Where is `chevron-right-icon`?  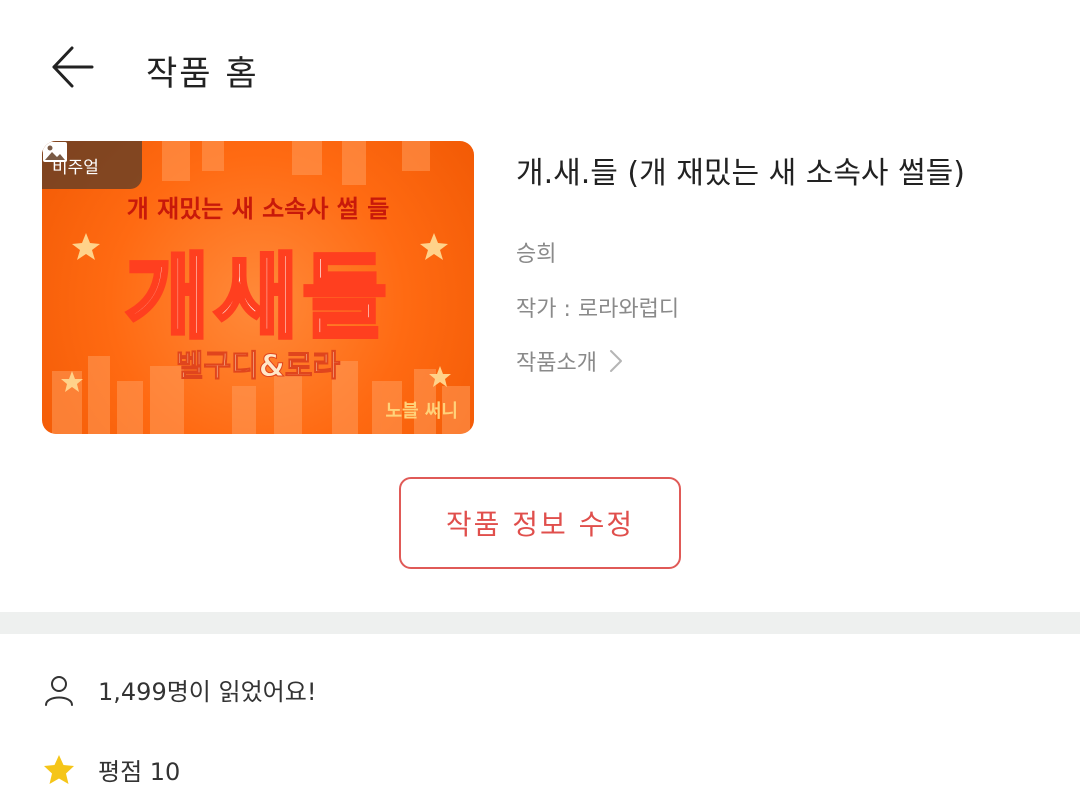
chevron-right-icon is located at coordinates (615, 361).